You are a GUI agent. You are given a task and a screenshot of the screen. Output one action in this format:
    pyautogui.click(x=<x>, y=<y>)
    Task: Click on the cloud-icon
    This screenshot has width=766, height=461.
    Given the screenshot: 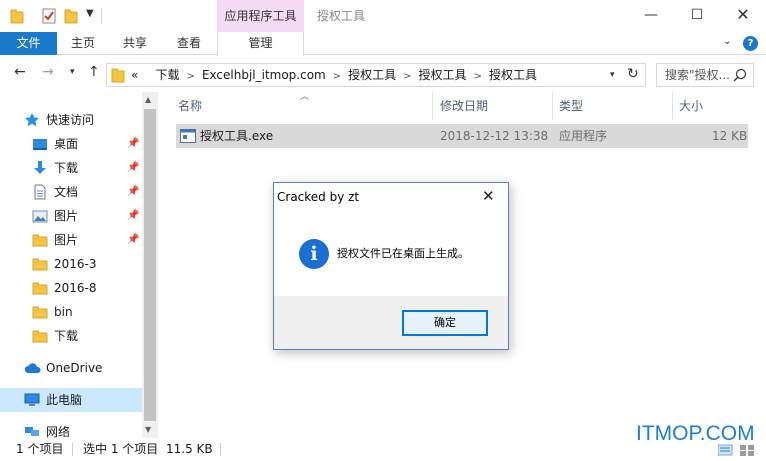 What is the action you would take?
    pyautogui.click(x=33, y=369)
    